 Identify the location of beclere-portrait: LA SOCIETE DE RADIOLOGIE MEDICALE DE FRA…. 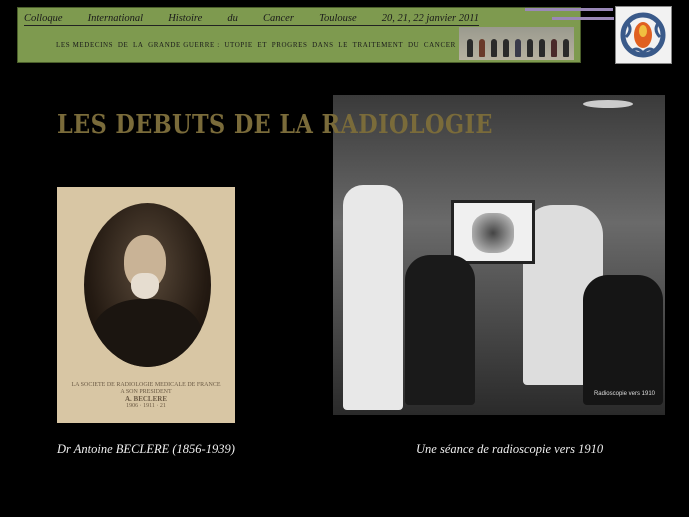
(146, 305).